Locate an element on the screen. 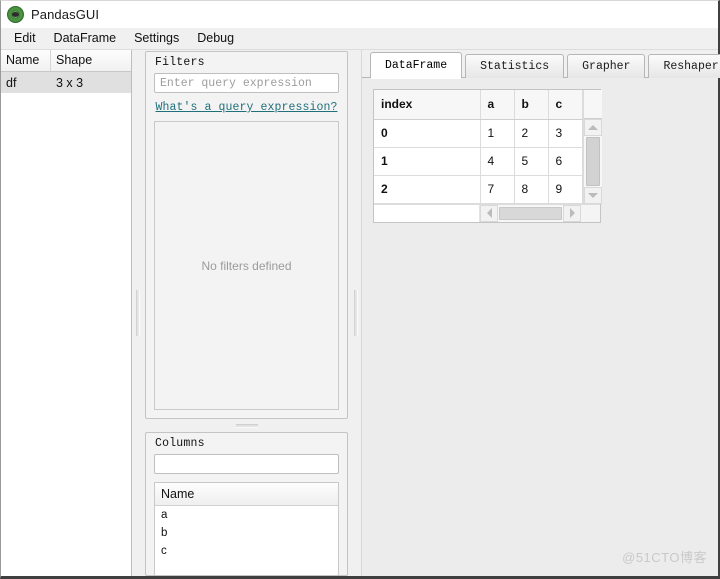 The image size is (720, 579). tab-statistics: Statistics is located at coordinates (515, 66).